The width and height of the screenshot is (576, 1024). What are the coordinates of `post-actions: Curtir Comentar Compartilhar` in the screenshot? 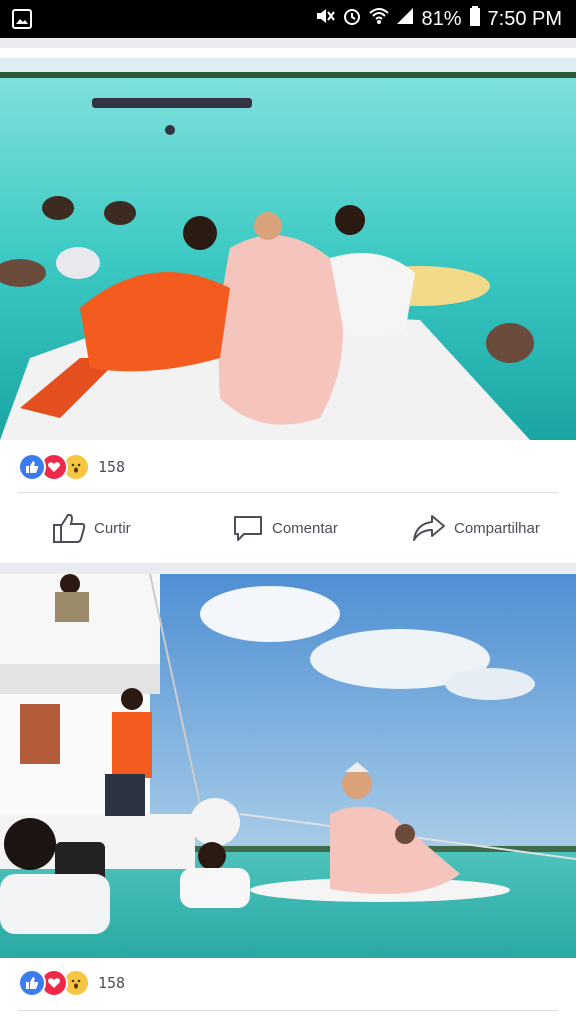 It's located at (288, 528).